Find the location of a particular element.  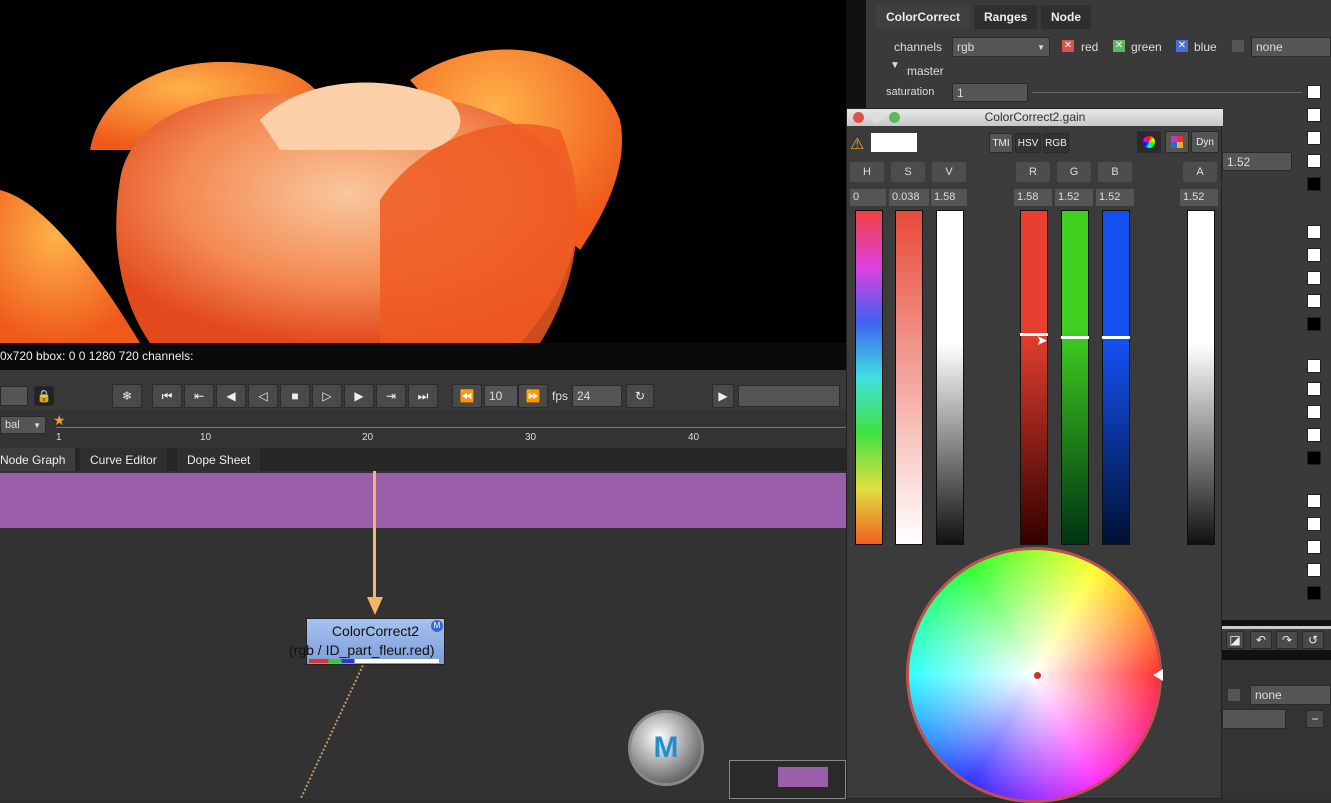

channel-g-button: G is located at coordinates (1074, 172).